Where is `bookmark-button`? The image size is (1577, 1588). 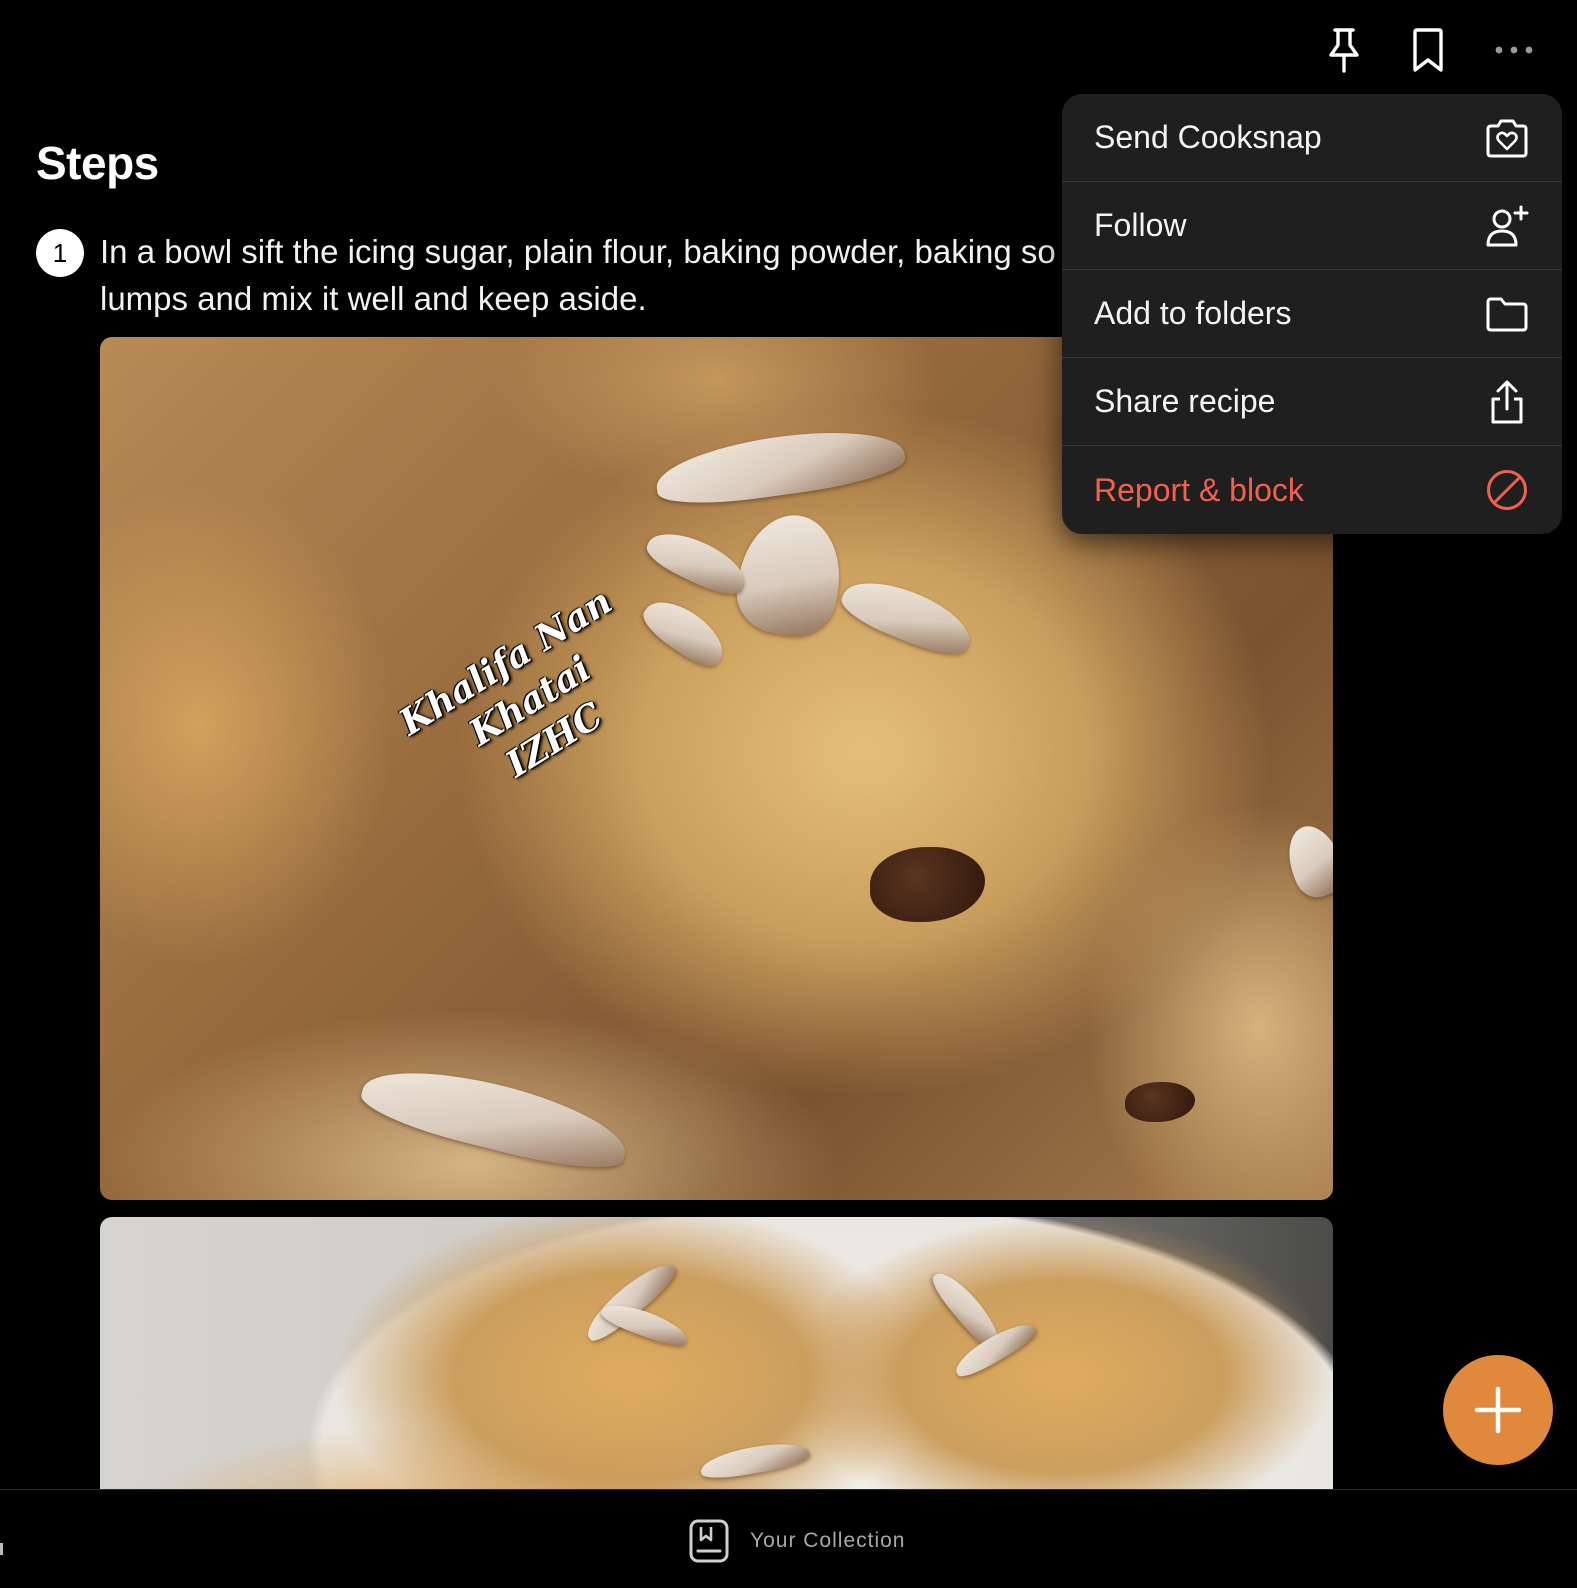
bookmark-button is located at coordinates (1428, 50).